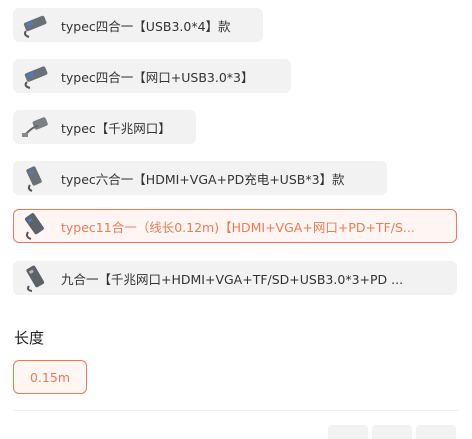 This screenshot has height=439, width=472. I want to click on option-typec-6in1: typec六合一【HDMI+VGA+PD充电+USB*3】款, so click(200, 178).